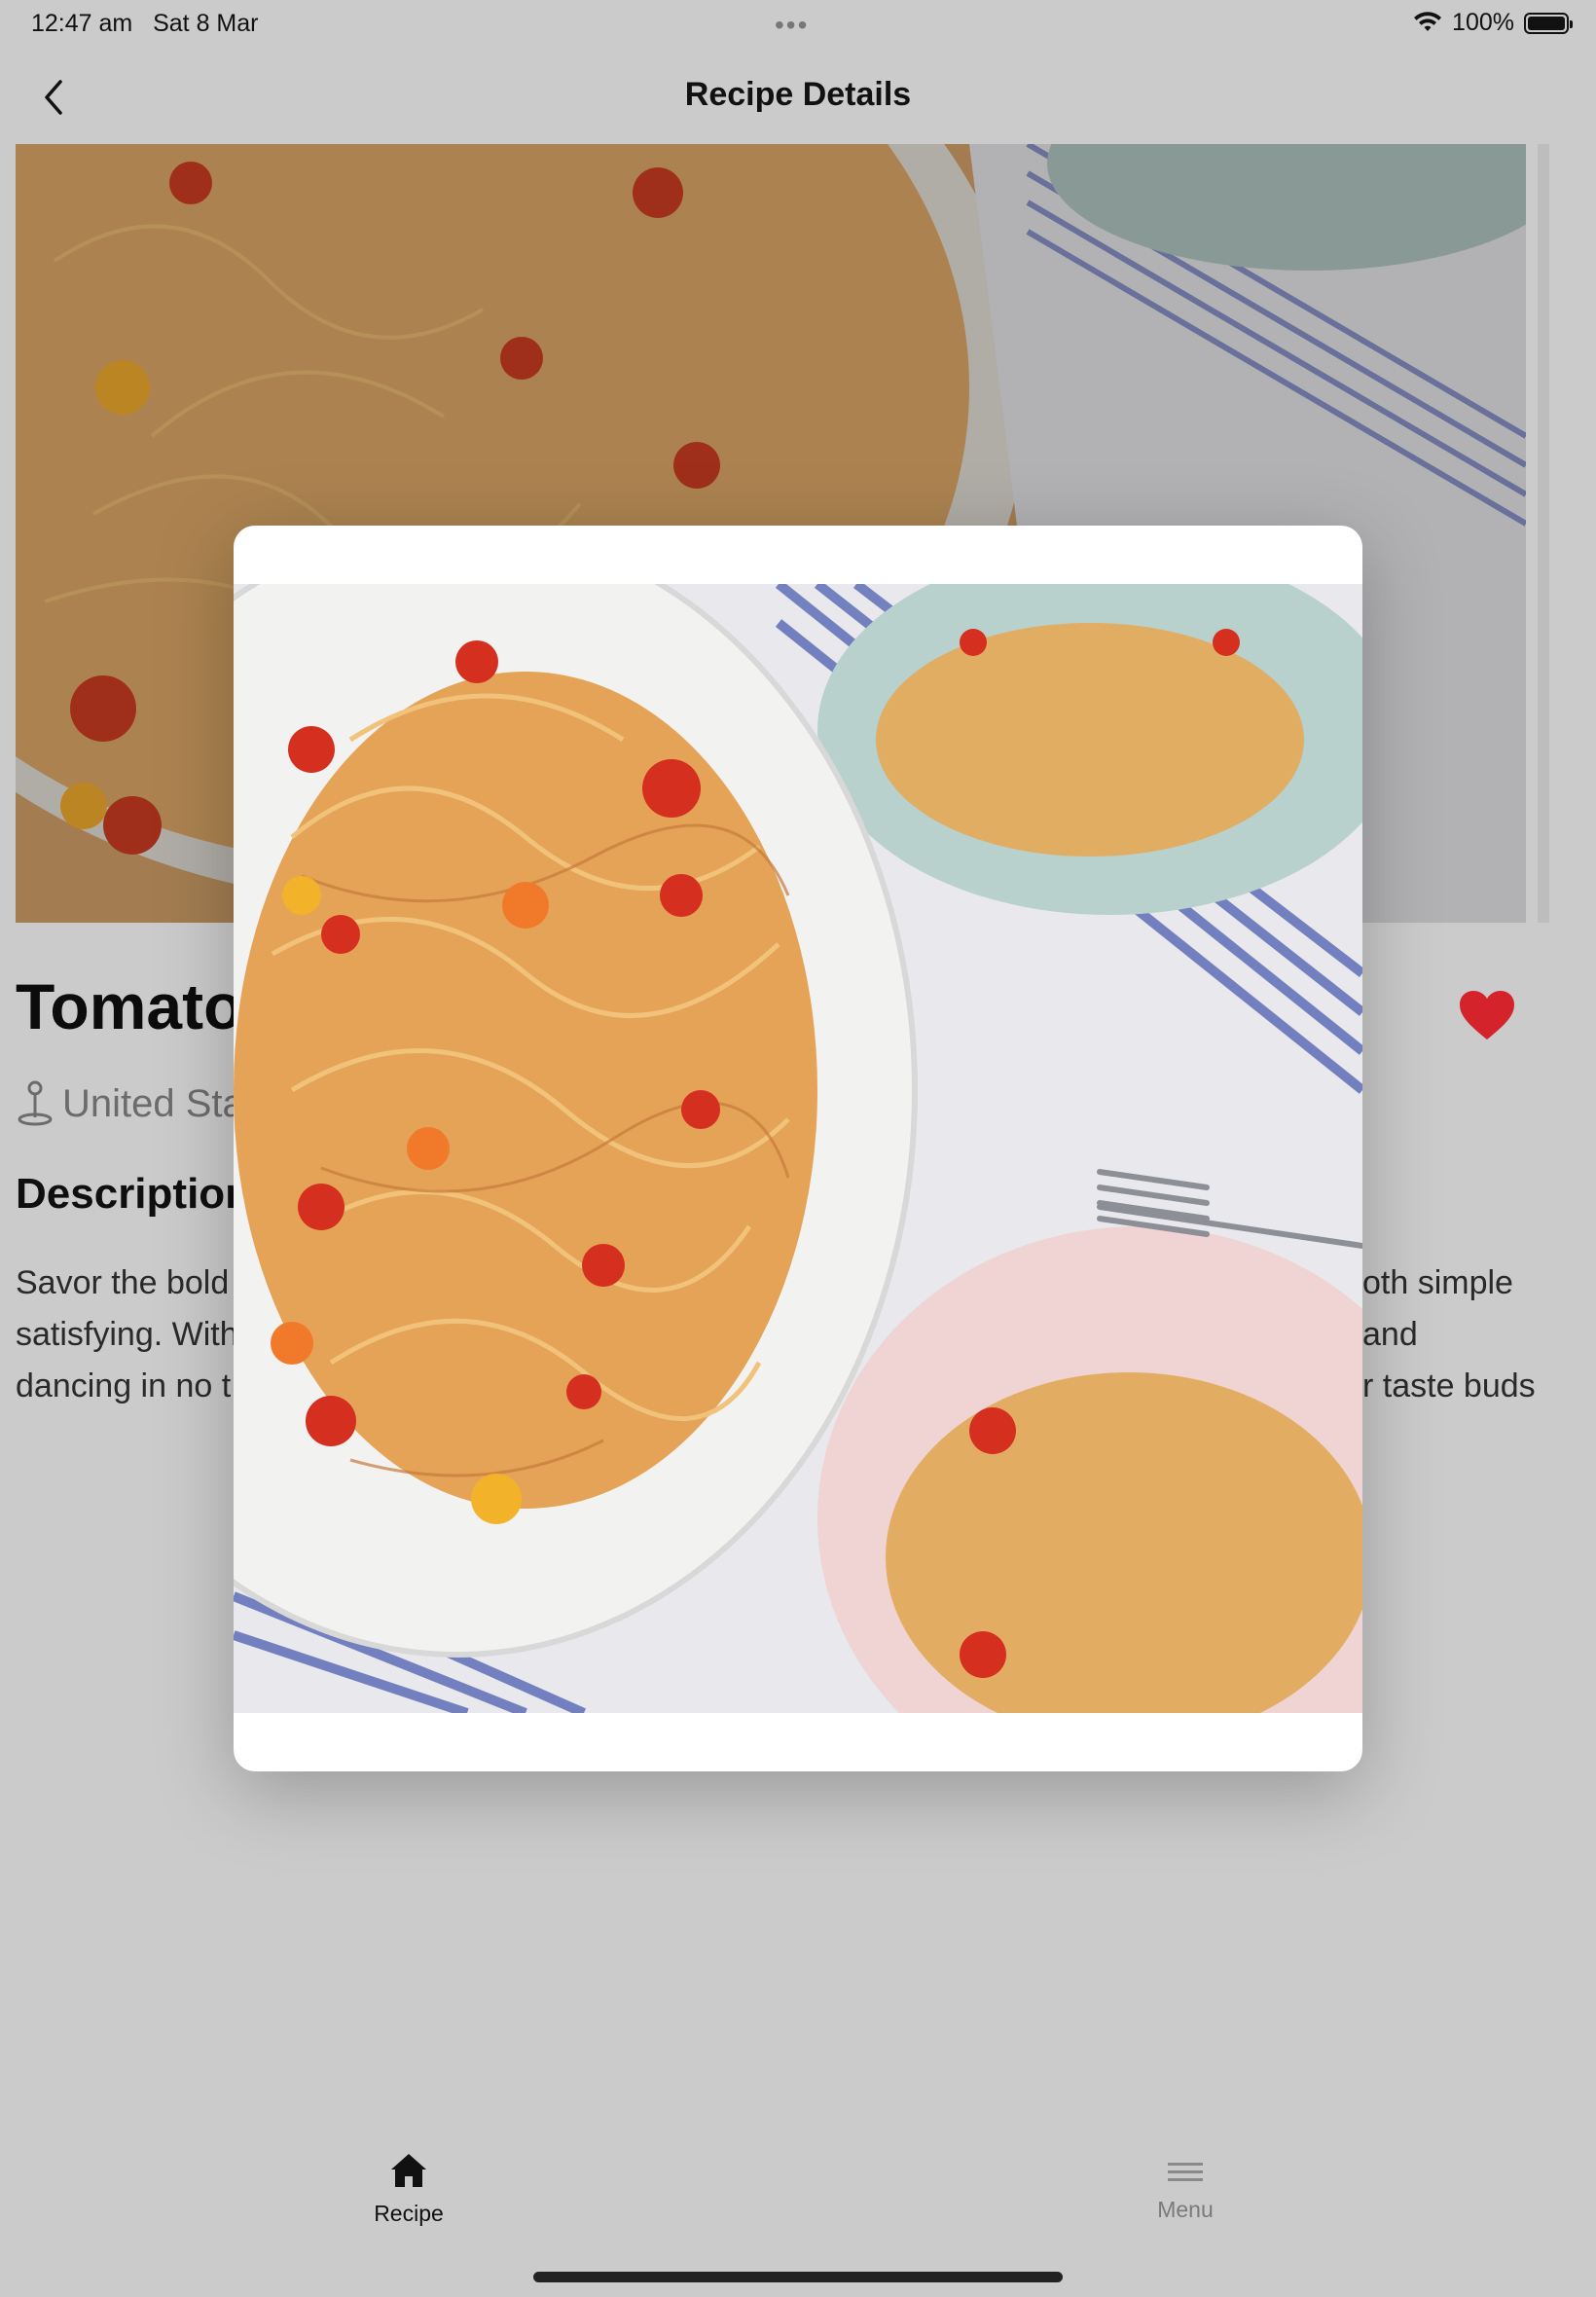 This screenshot has width=1596, height=2297. I want to click on recipe-location: United Sta, so click(130, 1103).